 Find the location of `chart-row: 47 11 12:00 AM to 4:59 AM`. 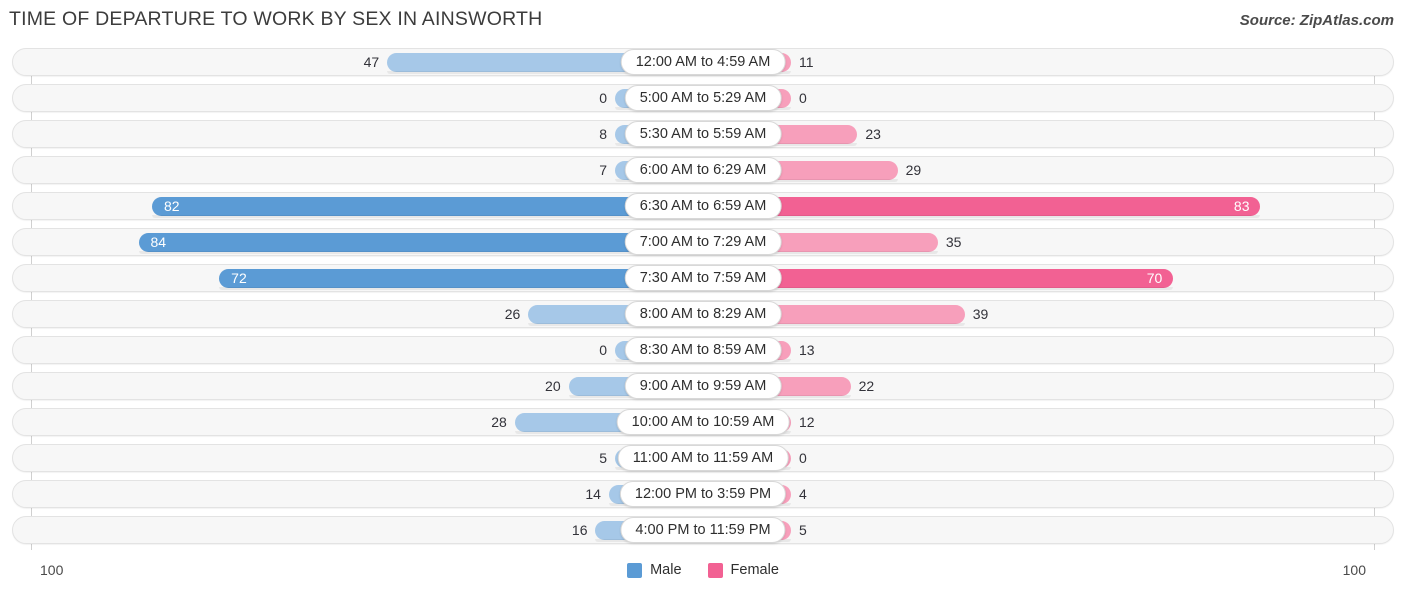

chart-row: 47 11 12:00 AM to 4:59 AM is located at coordinates (703, 62).